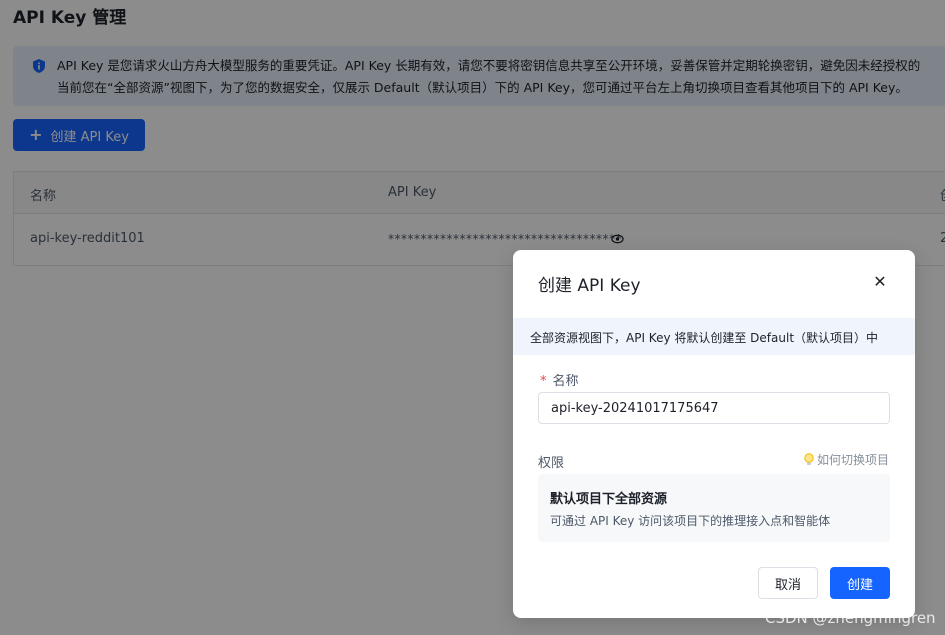 The width and height of the screenshot is (945, 635). I want to click on name-field-label: * 名称, so click(559, 379).